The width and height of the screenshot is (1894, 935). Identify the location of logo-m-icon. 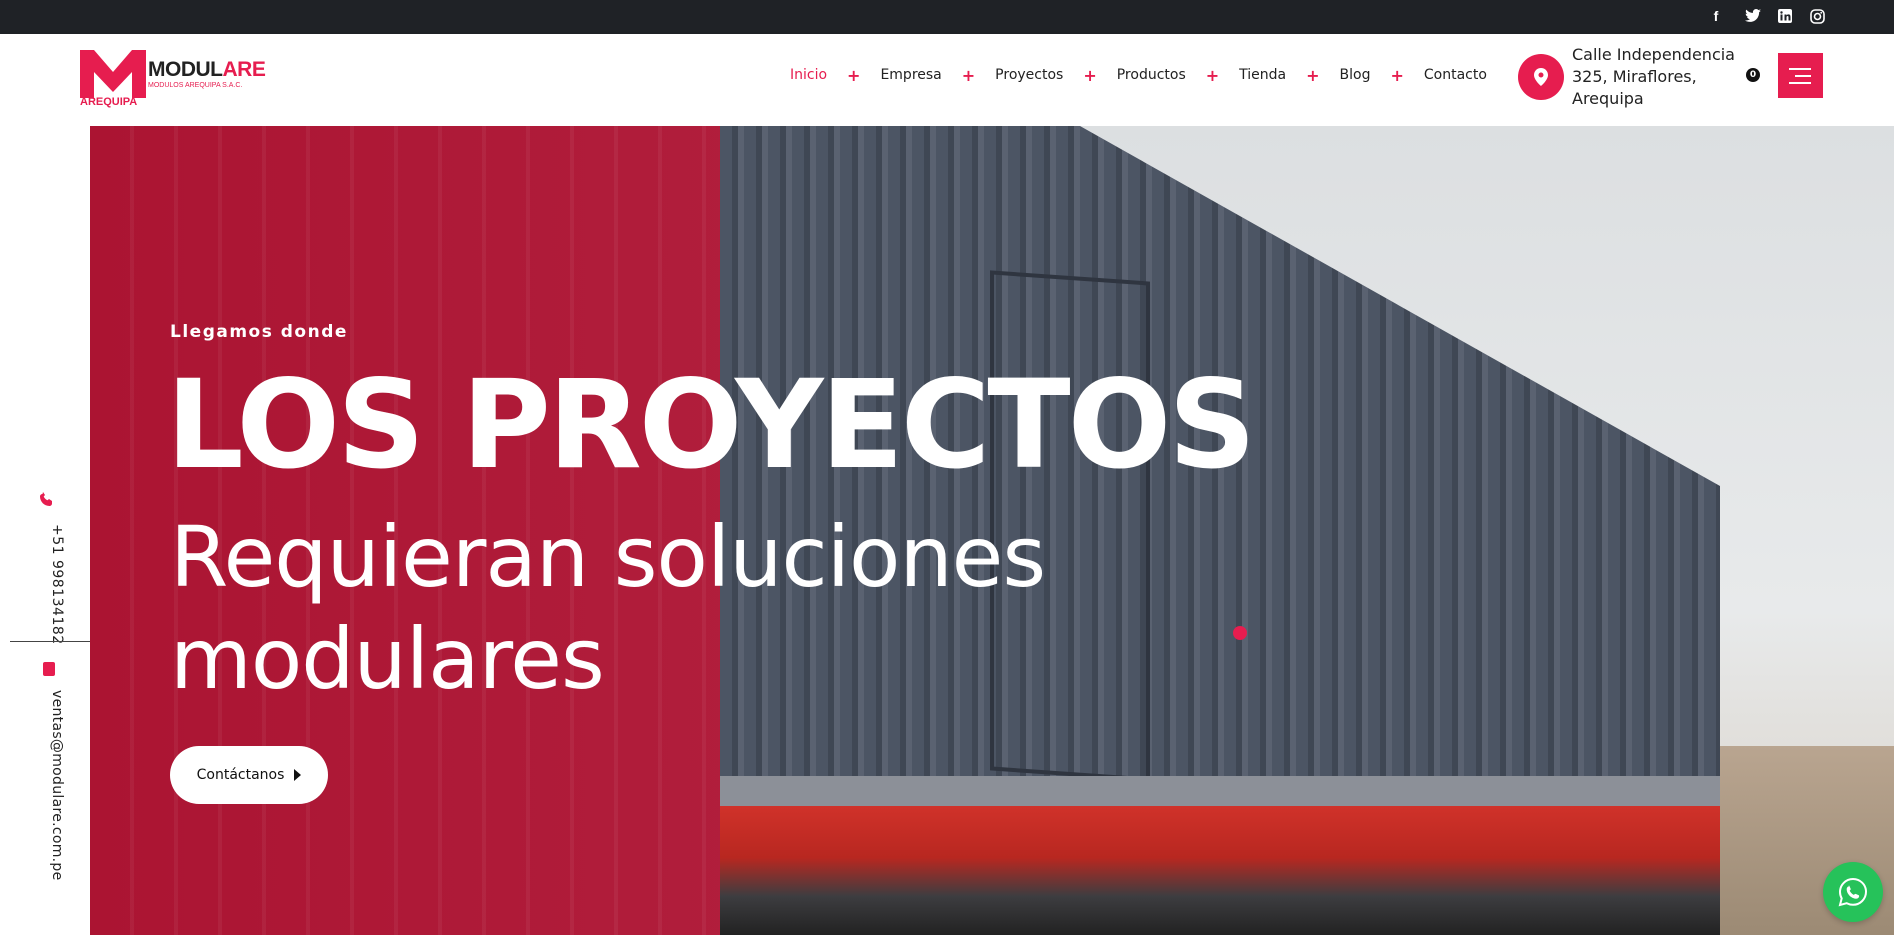
(113, 74).